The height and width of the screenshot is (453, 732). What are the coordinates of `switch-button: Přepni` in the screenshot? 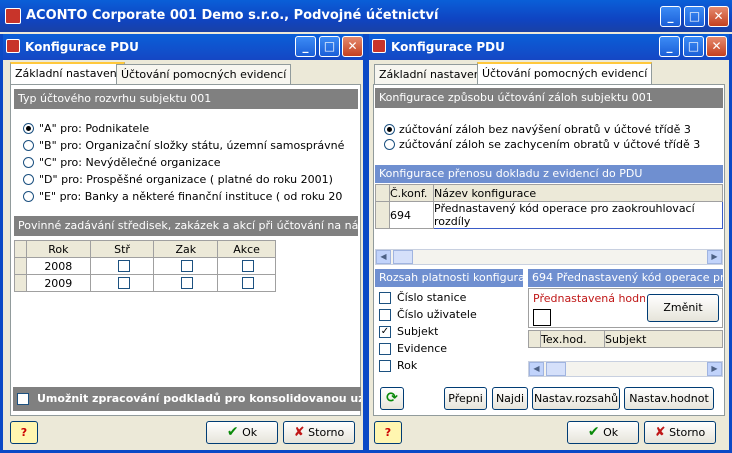 It's located at (465, 398).